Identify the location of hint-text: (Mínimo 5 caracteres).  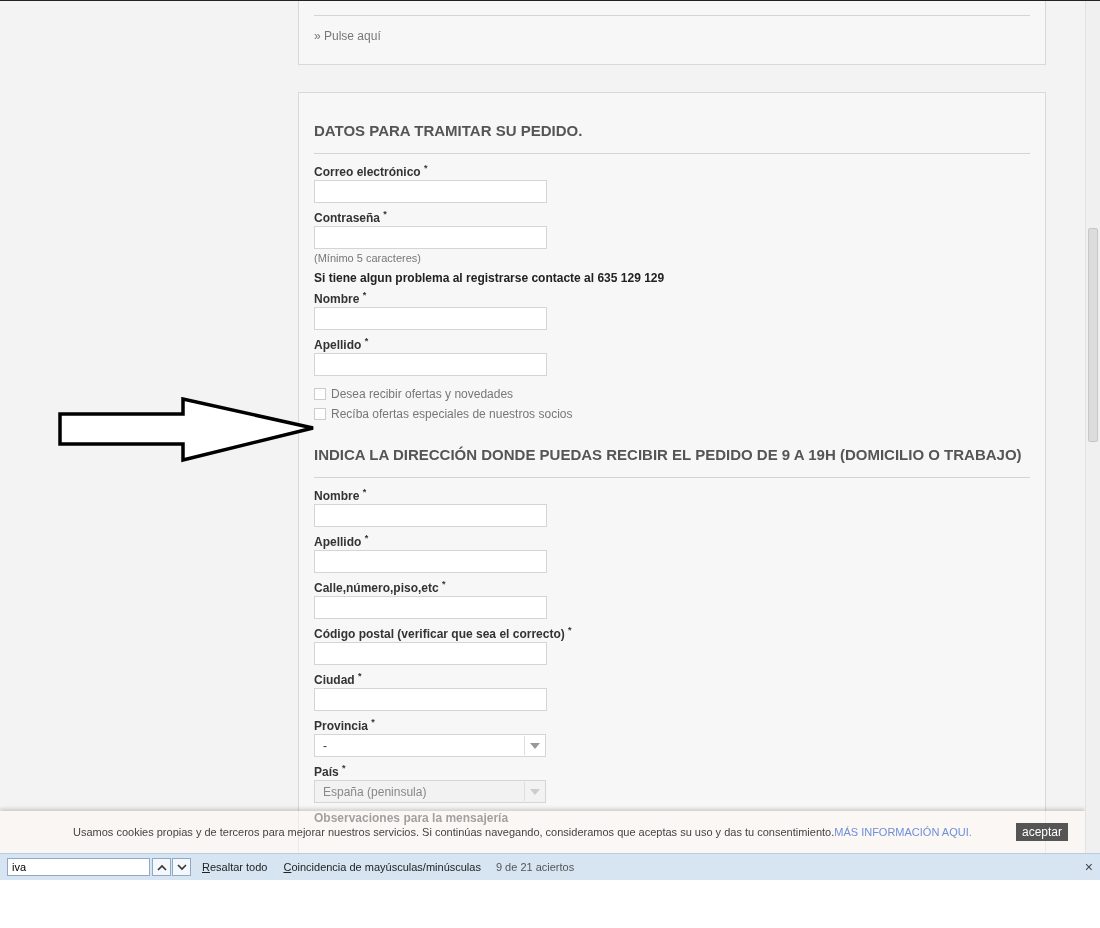
(367, 258).